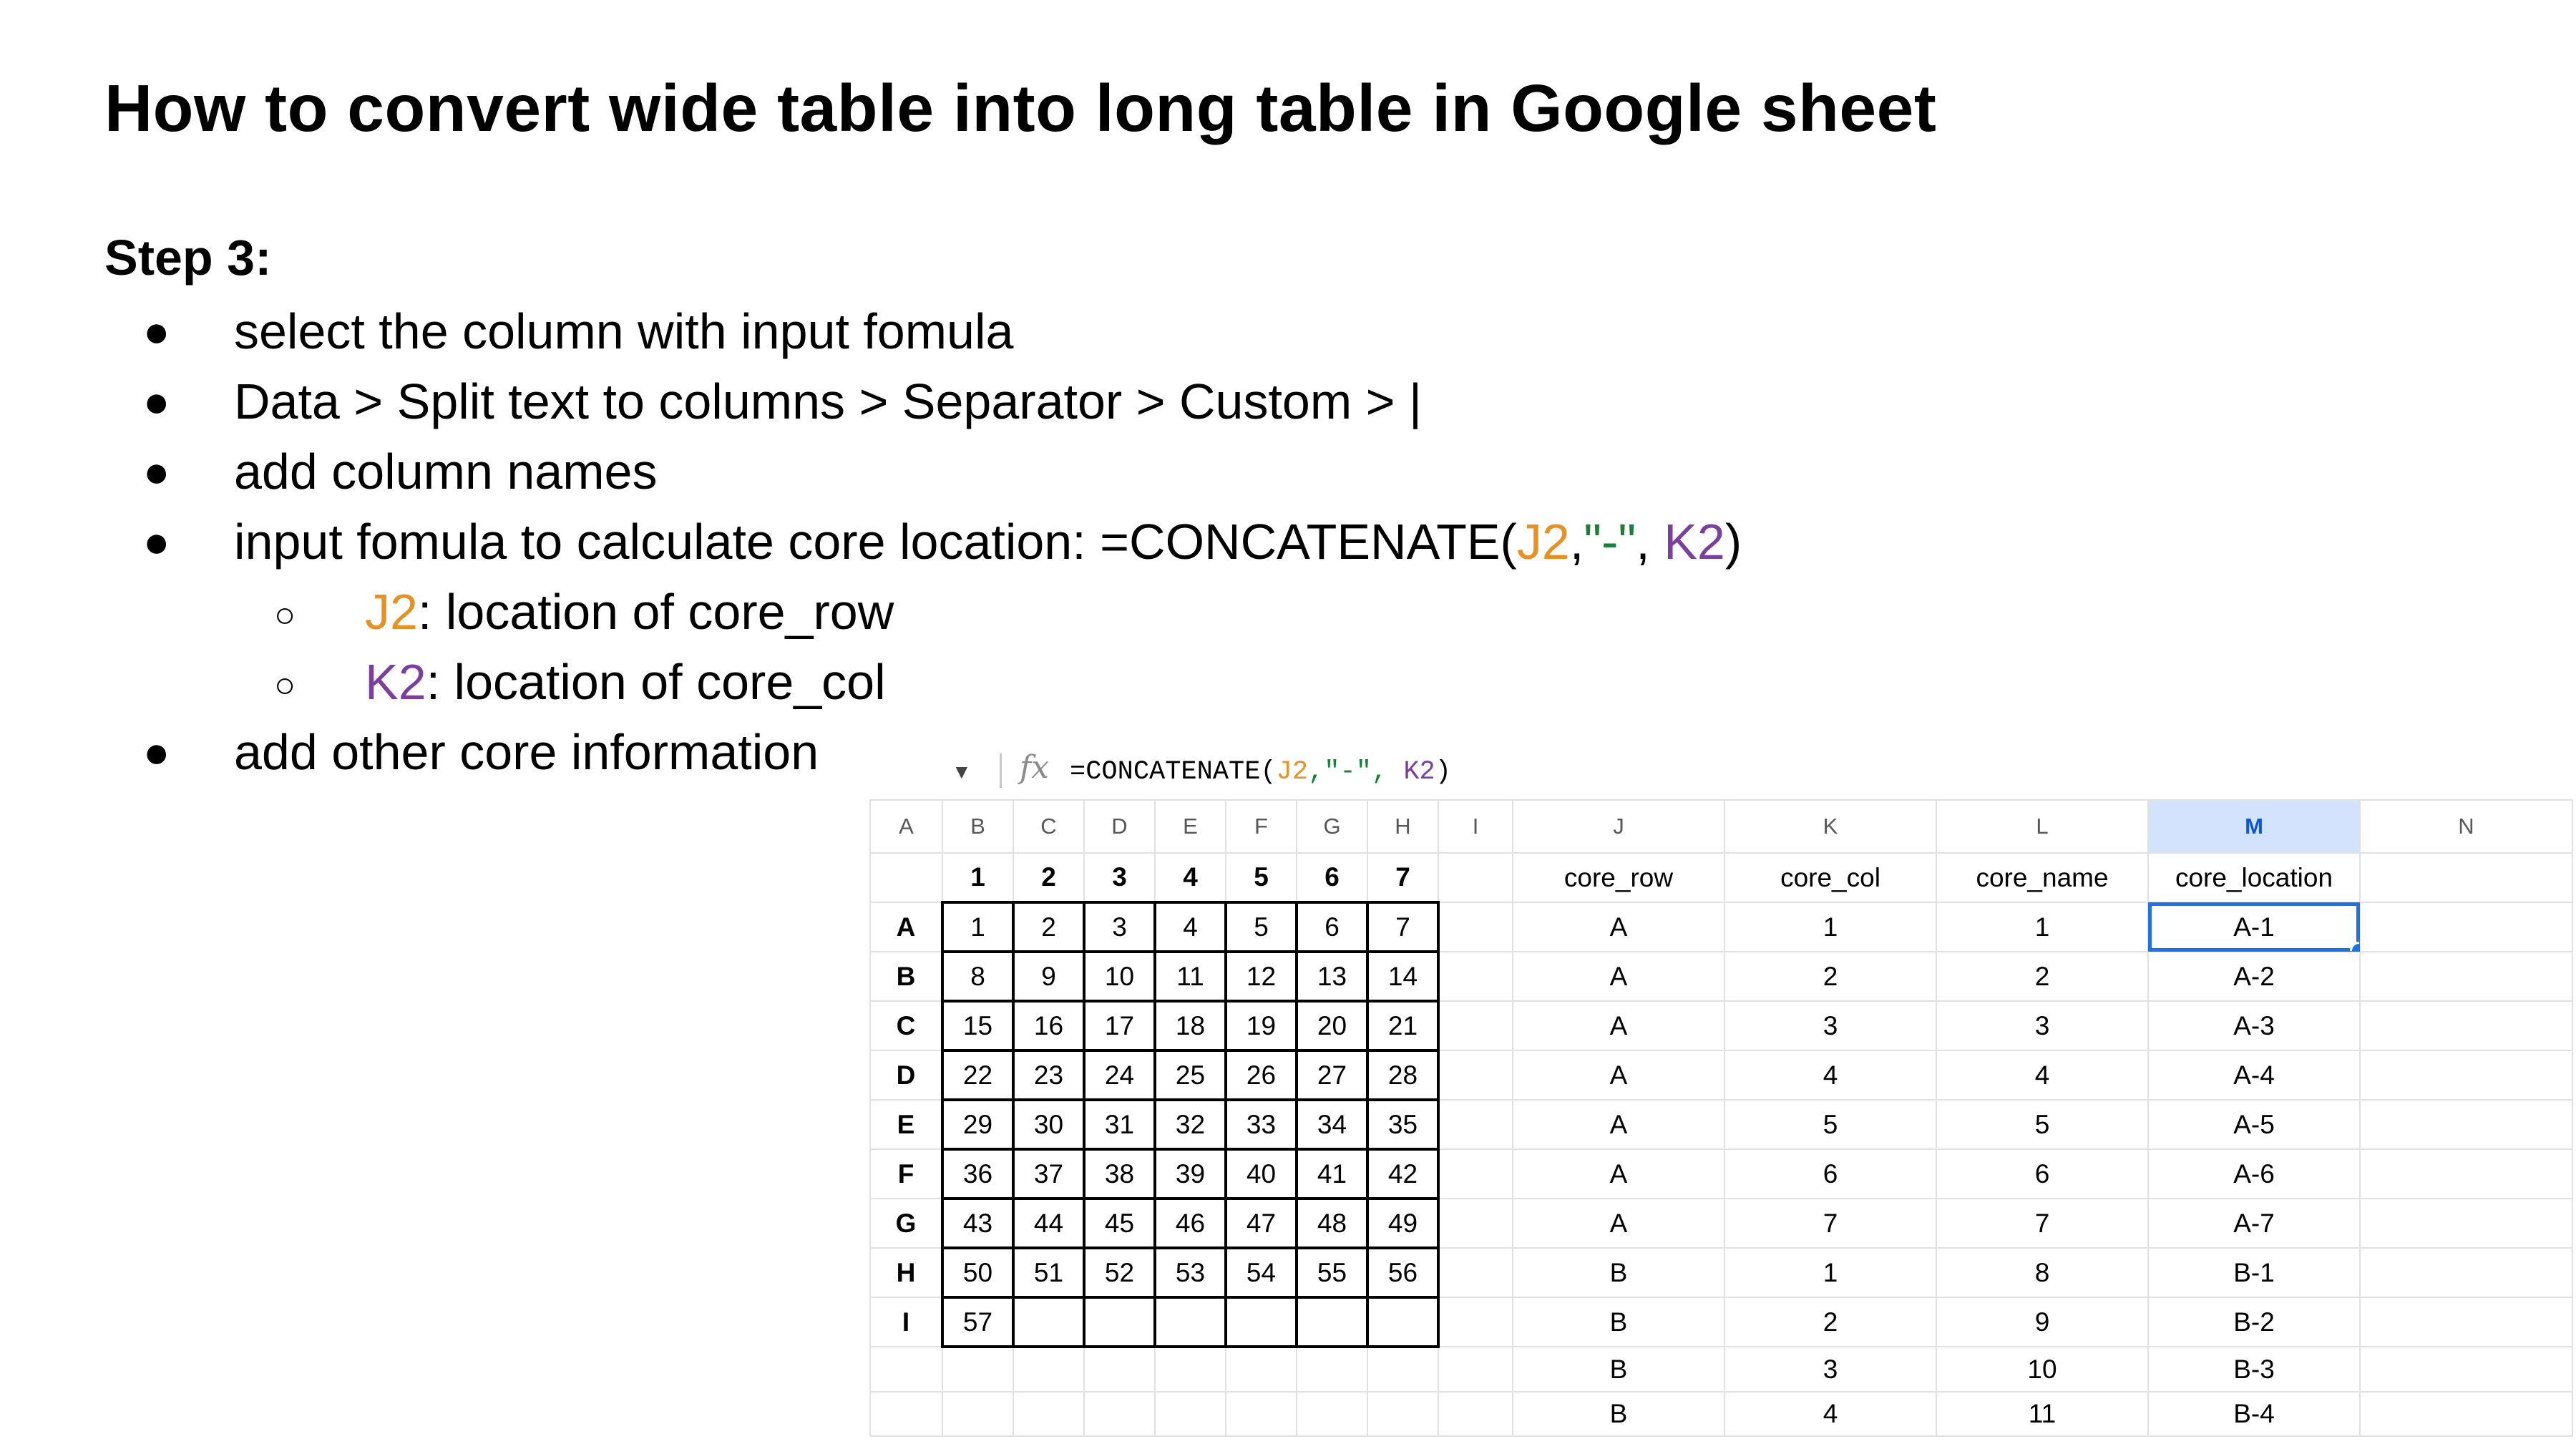  Describe the element at coordinates (2254, 1075) in the screenshot. I see `sheet-cell: A-4` at that location.